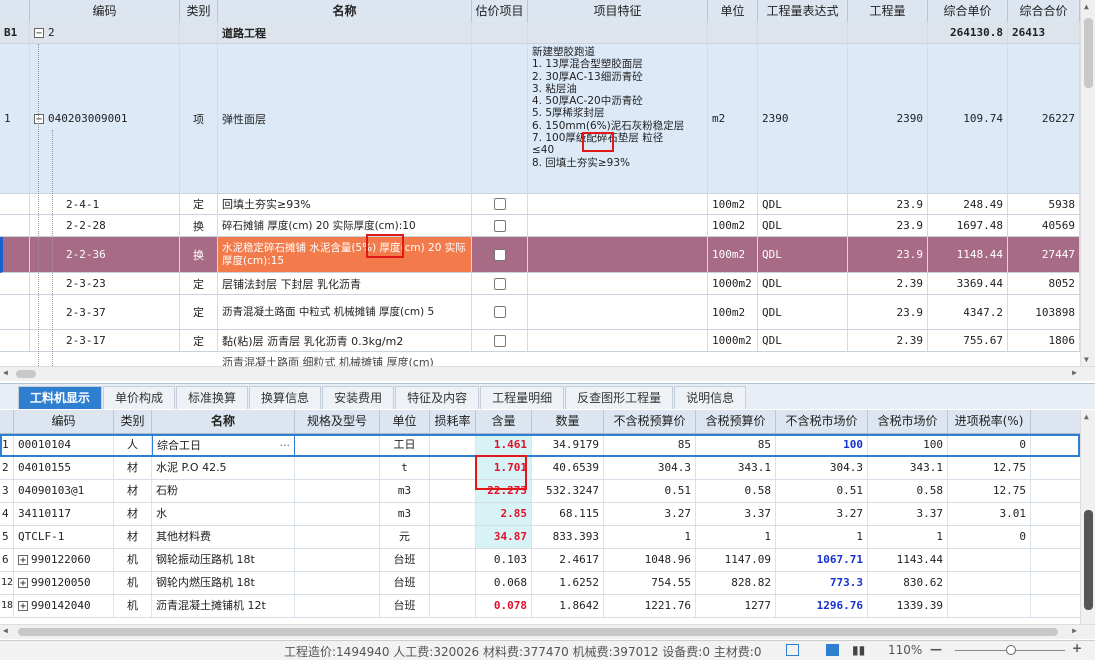  I want to click on header-unit-price: 综合单价, so click(968, 11).